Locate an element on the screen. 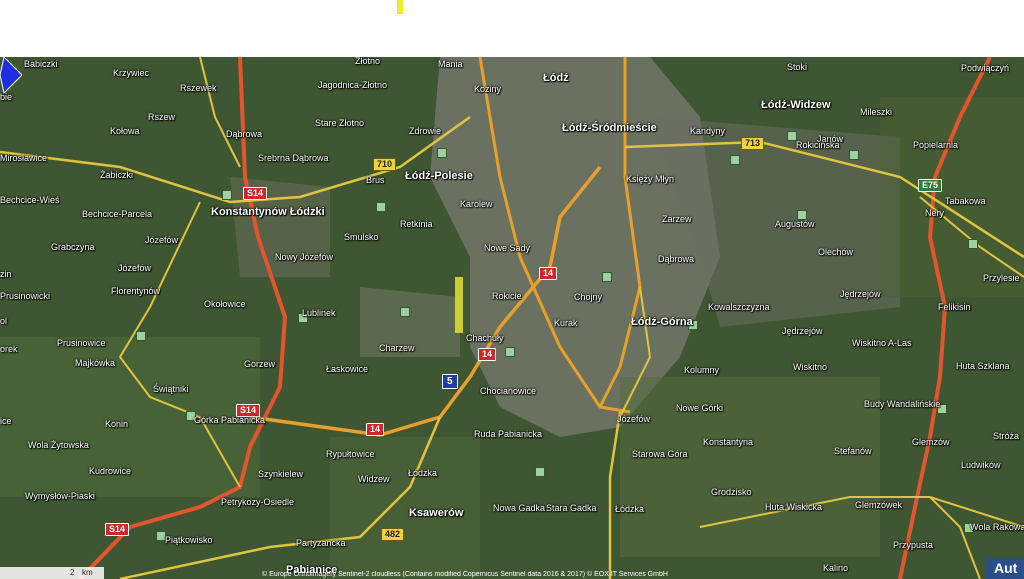  place-label: Prusinowicki is located at coordinates (25, 296).